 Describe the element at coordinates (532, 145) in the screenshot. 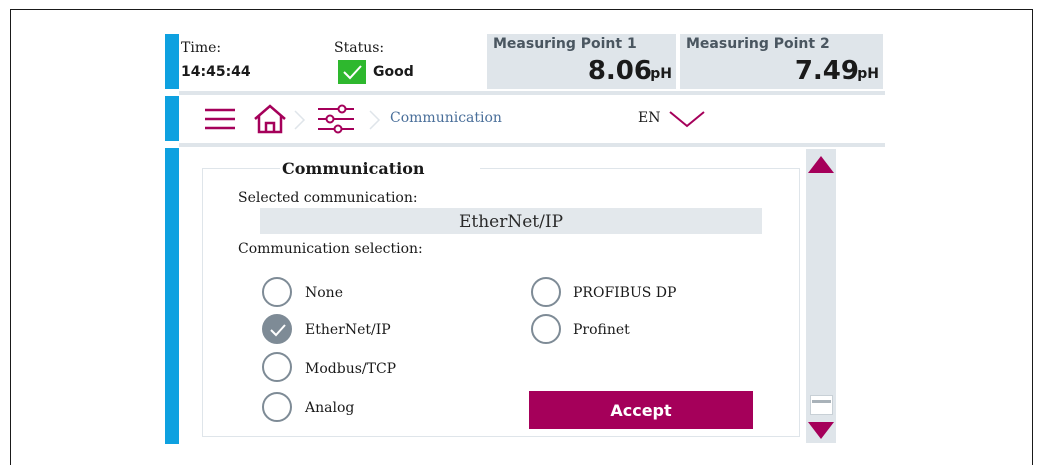

I see `nav-separator` at that location.